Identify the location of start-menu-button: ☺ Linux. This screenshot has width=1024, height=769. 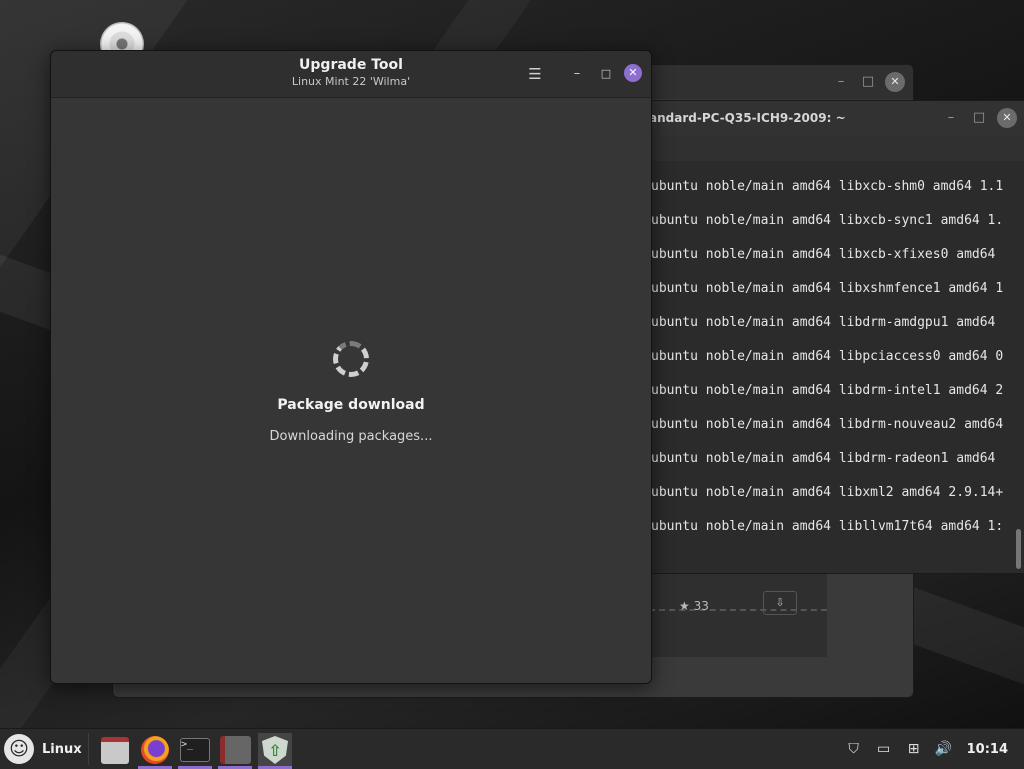
(43, 749).